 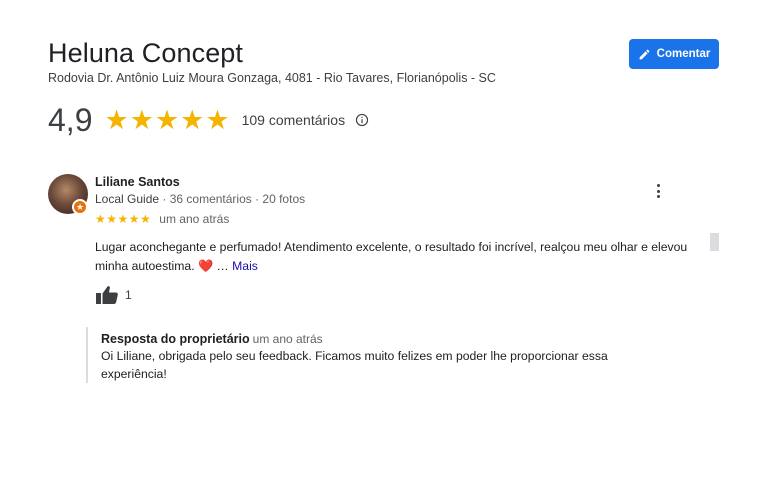 What do you see at coordinates (128, 295) in the screenshot?
I see `like-count: 1` at bounding box center [128, 295].